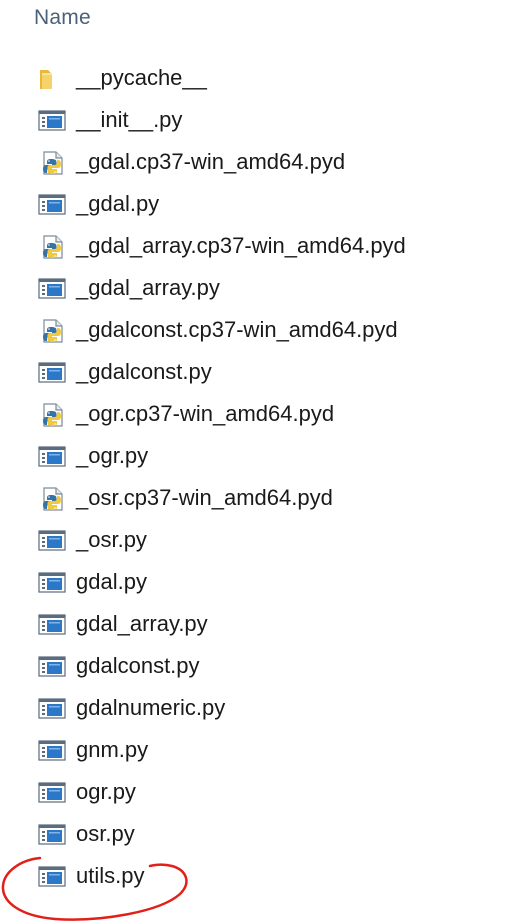  I want to click on folder-icon, so click(52, 79).